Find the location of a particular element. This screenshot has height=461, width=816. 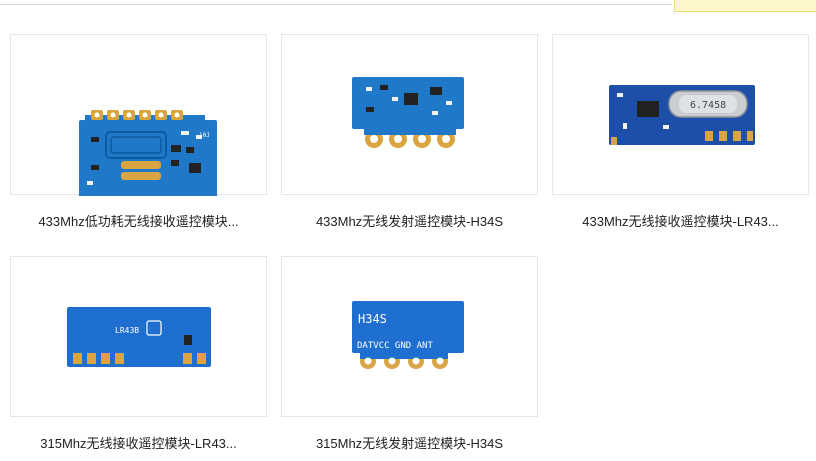

product-image-315mhz-lr43-receiver: LR43B is located at coordinates (139, 337).